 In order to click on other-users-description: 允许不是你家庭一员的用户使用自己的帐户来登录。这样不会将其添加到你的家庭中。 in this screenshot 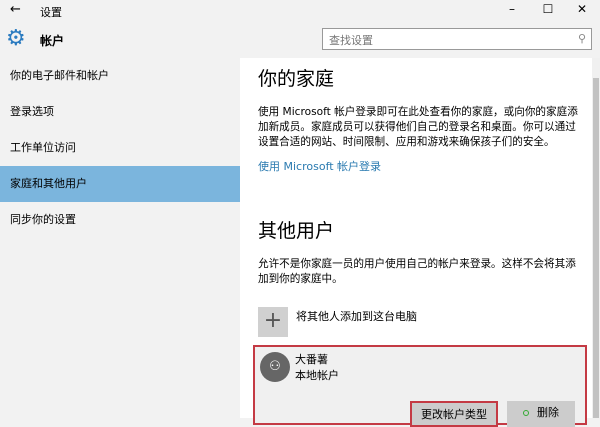, I will do `click(417, 271)`.